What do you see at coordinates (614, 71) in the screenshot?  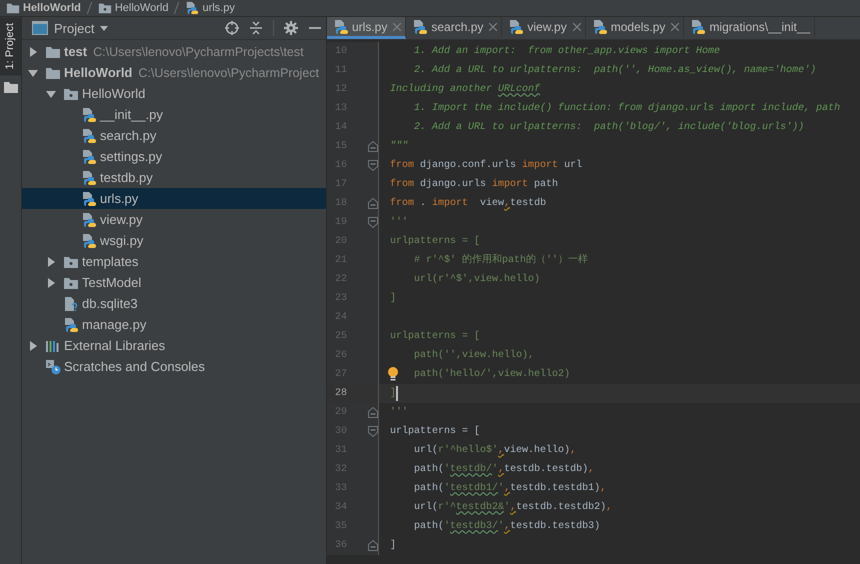 I see `code-line: 2. Add a URL to urlpatterns: path('', Home.as_view(), name='home')` at bounding box center [614, 71].